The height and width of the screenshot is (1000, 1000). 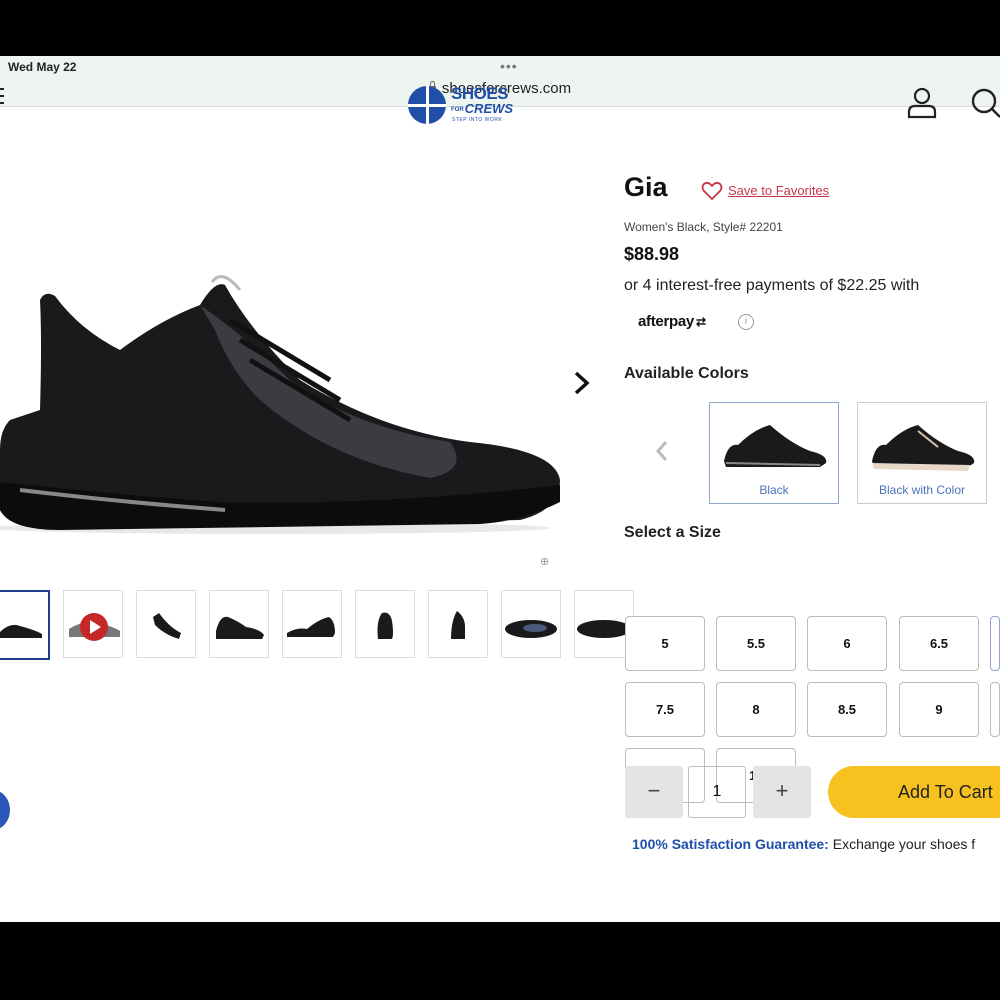 What do you see at coordinates (652, 254) in the screenshot?
I see `product-price: $88.98` at bounding box center [652, 254].